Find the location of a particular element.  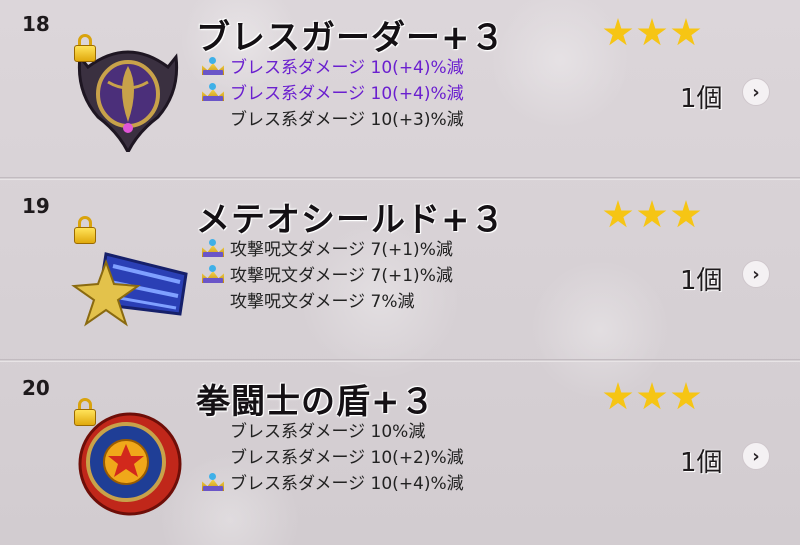

row-number: 19 is located at coordinates (36, 206).